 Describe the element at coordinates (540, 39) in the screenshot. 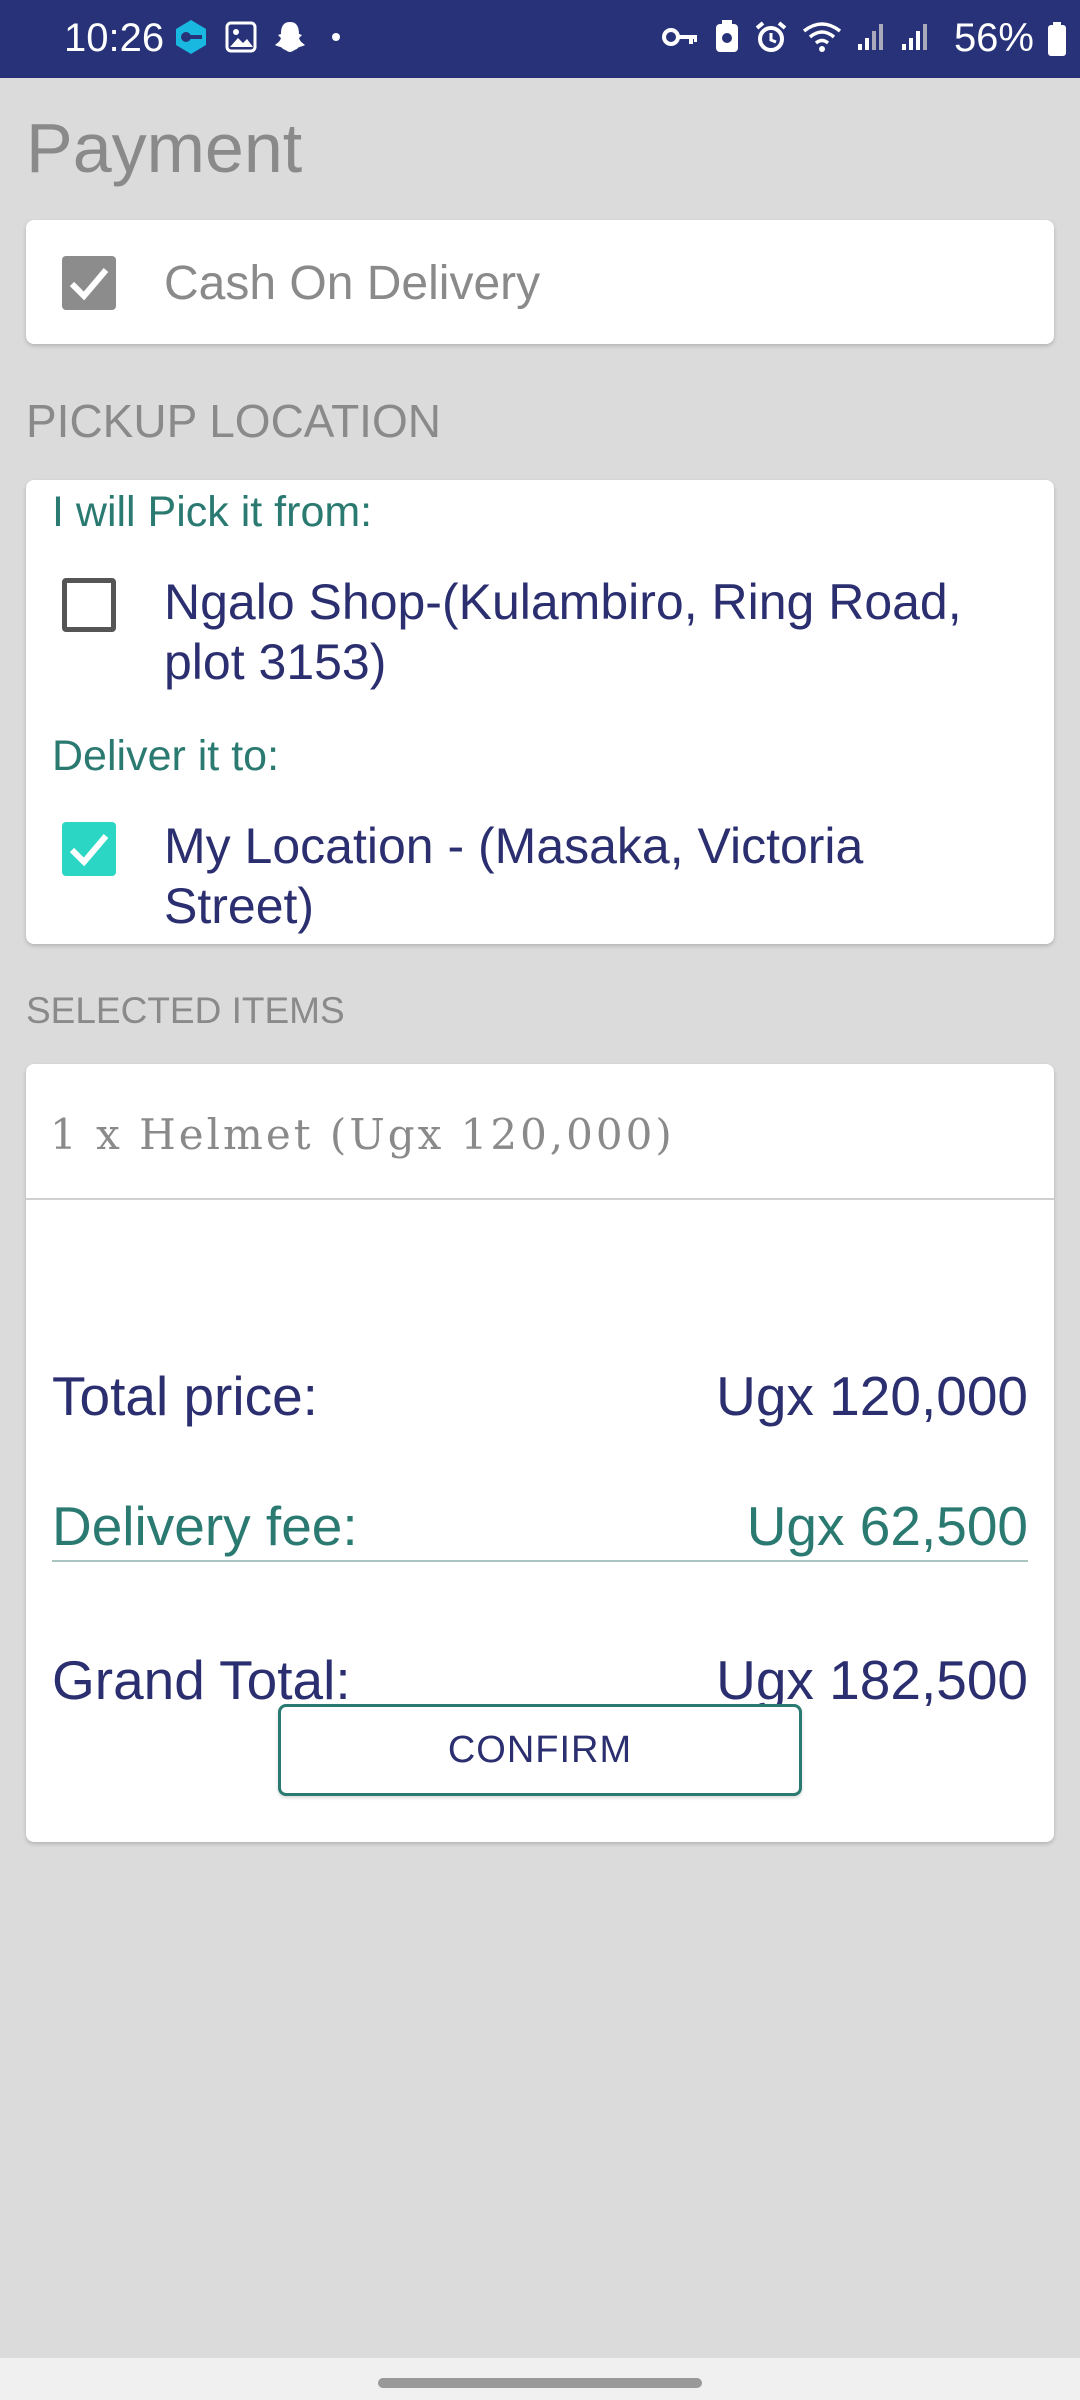

I see `status-bar: 10:26 56%` at that location.